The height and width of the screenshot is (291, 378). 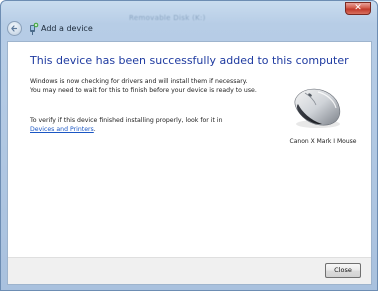 I want to click on window-title: Add a device, so click(x=67, y=28).